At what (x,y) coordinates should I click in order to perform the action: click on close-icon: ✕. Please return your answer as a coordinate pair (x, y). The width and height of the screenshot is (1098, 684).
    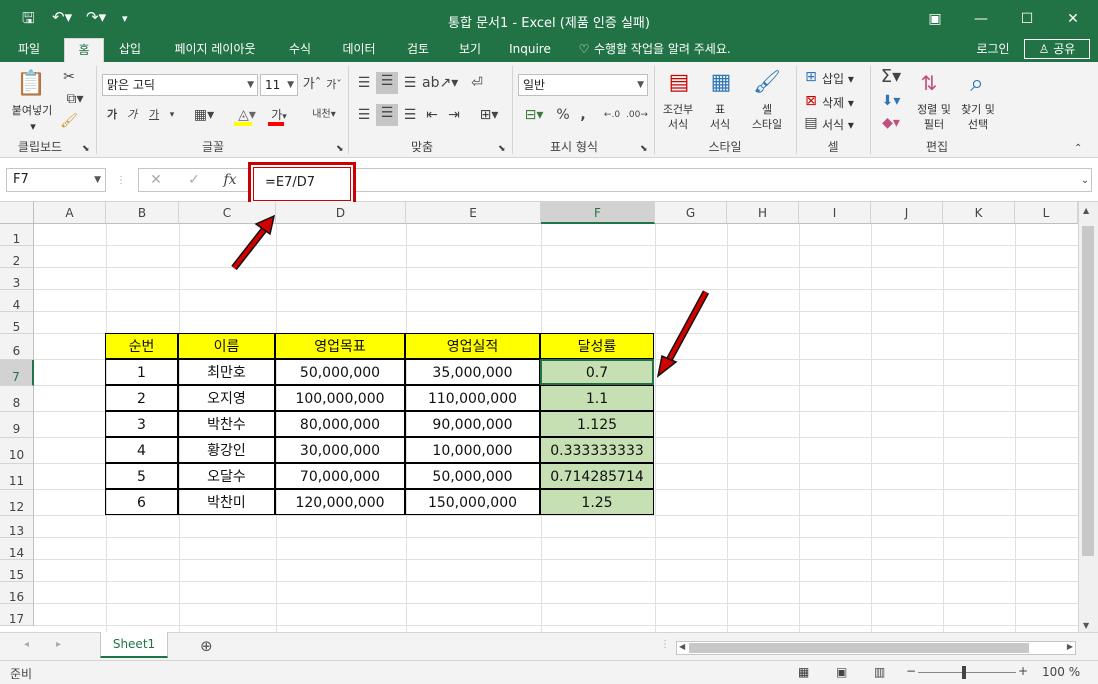
    Looking at the image, I should click on (1073, 19).